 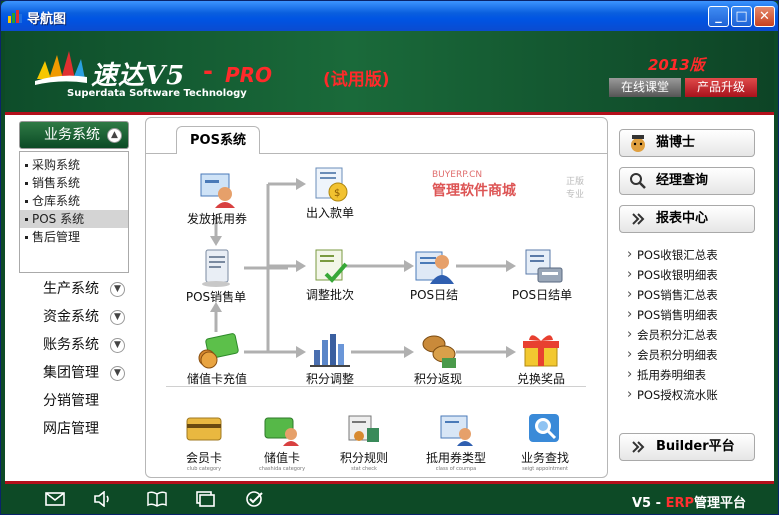 What do you see at coordinates (434, 267) in the screenshot?
I see `daily-report-person-icon` at bounding box center [434, 267].